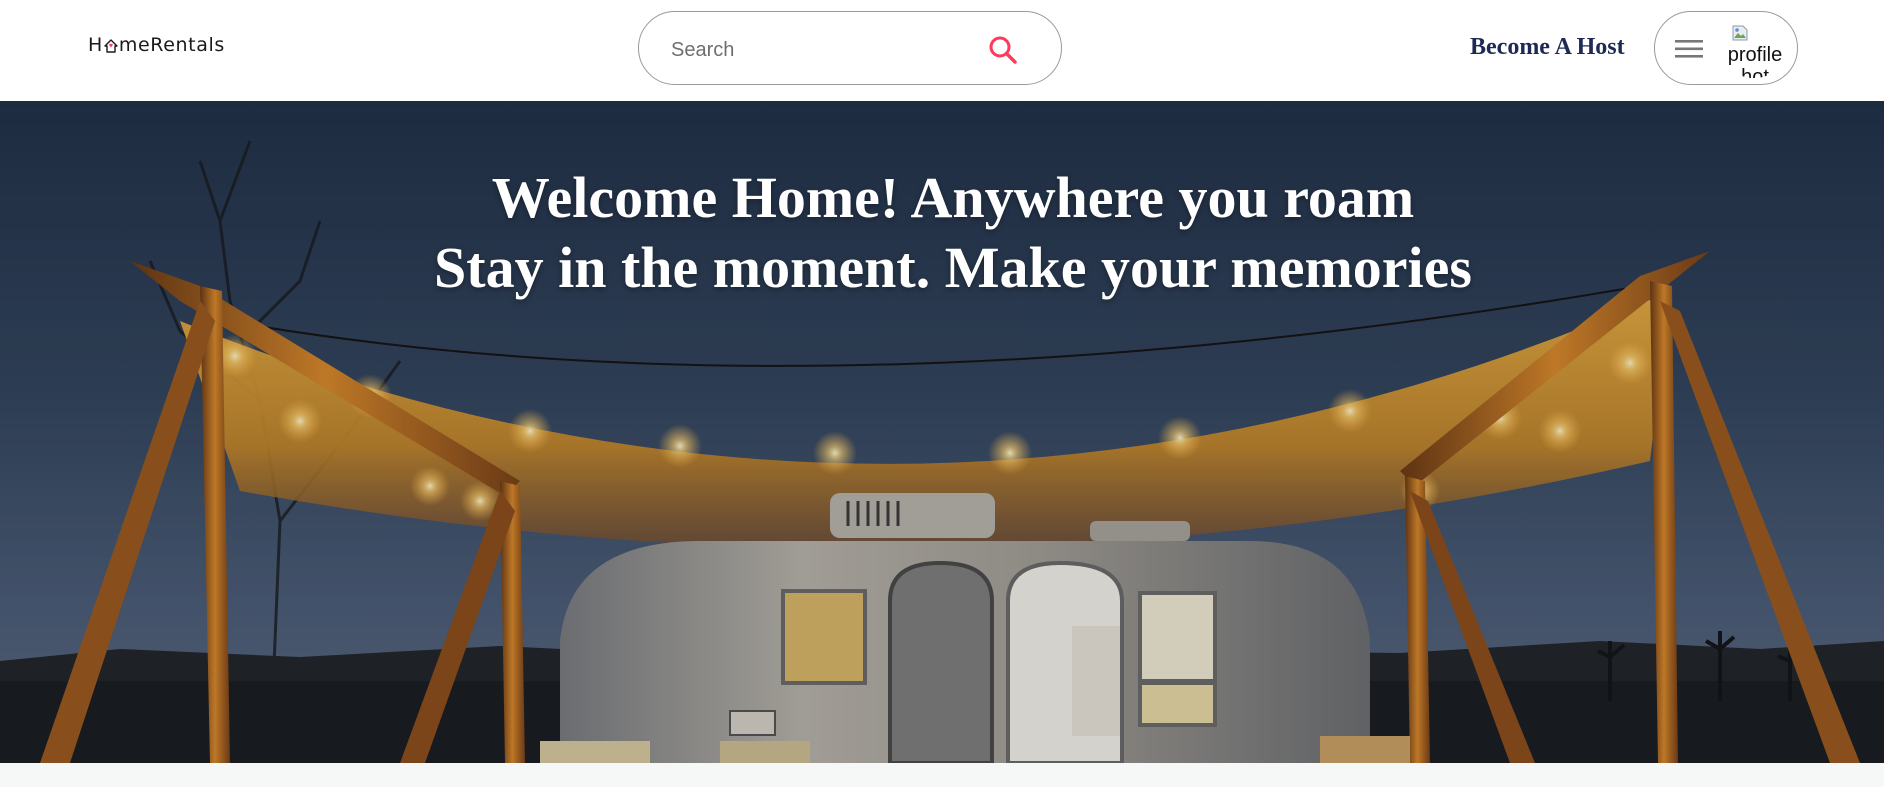  I want to click on profile-menu-button: profile hot, so click(1726, 48).